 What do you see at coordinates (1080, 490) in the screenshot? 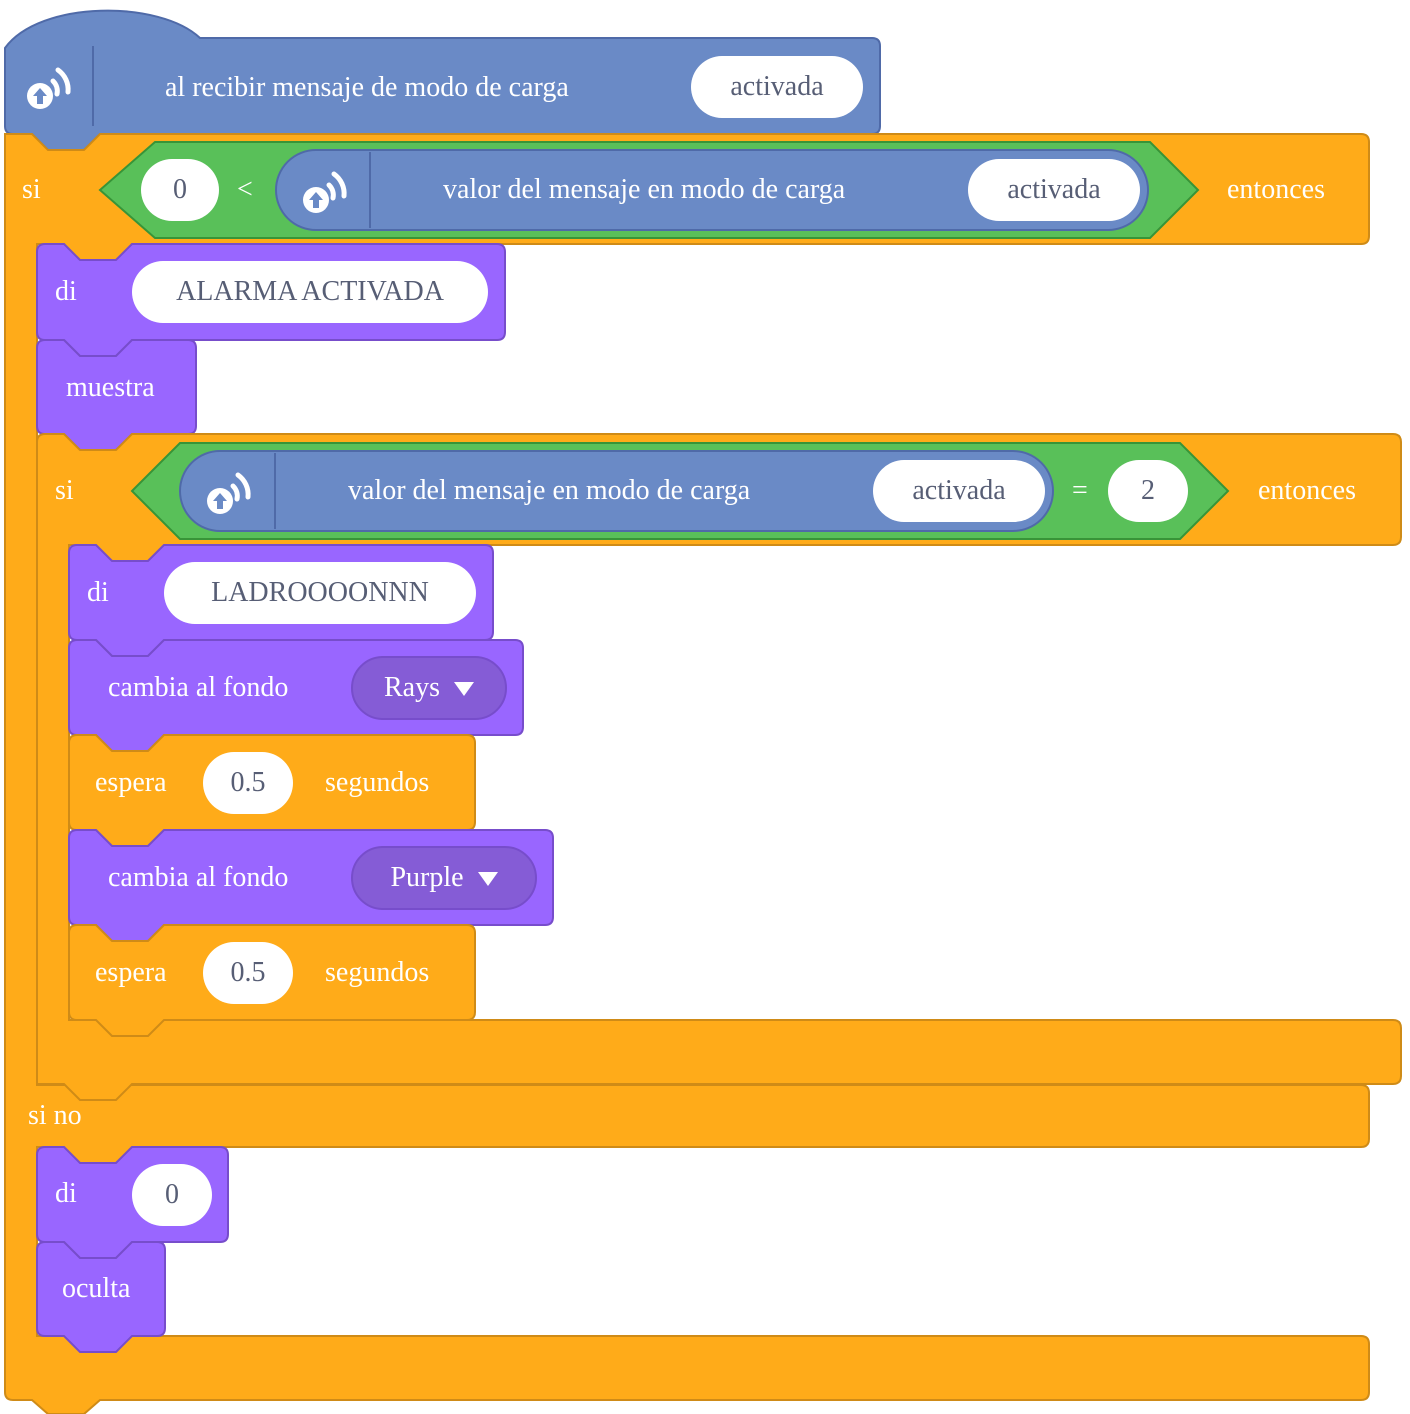
I see `equals-operator-label: =` at bounding box center [1080, 490].